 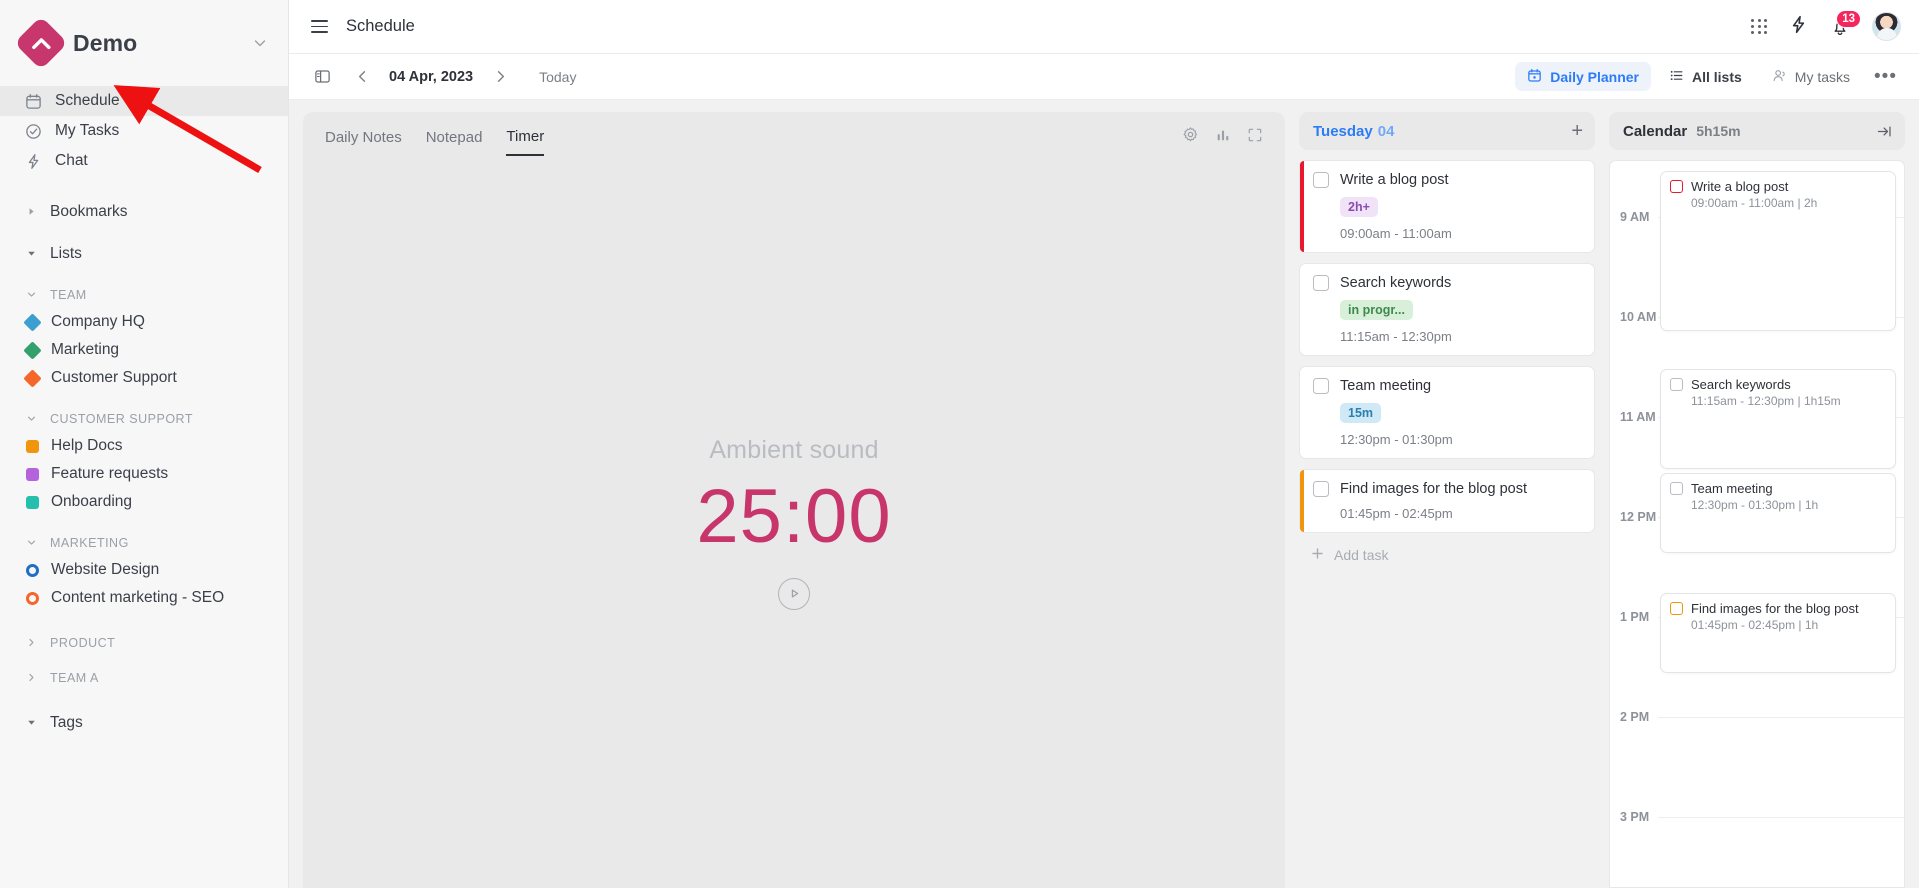 What do you see at coordinates (322, 77) in the screenshot?
I see `side-panel-icon` at bounding box center [322, 77].